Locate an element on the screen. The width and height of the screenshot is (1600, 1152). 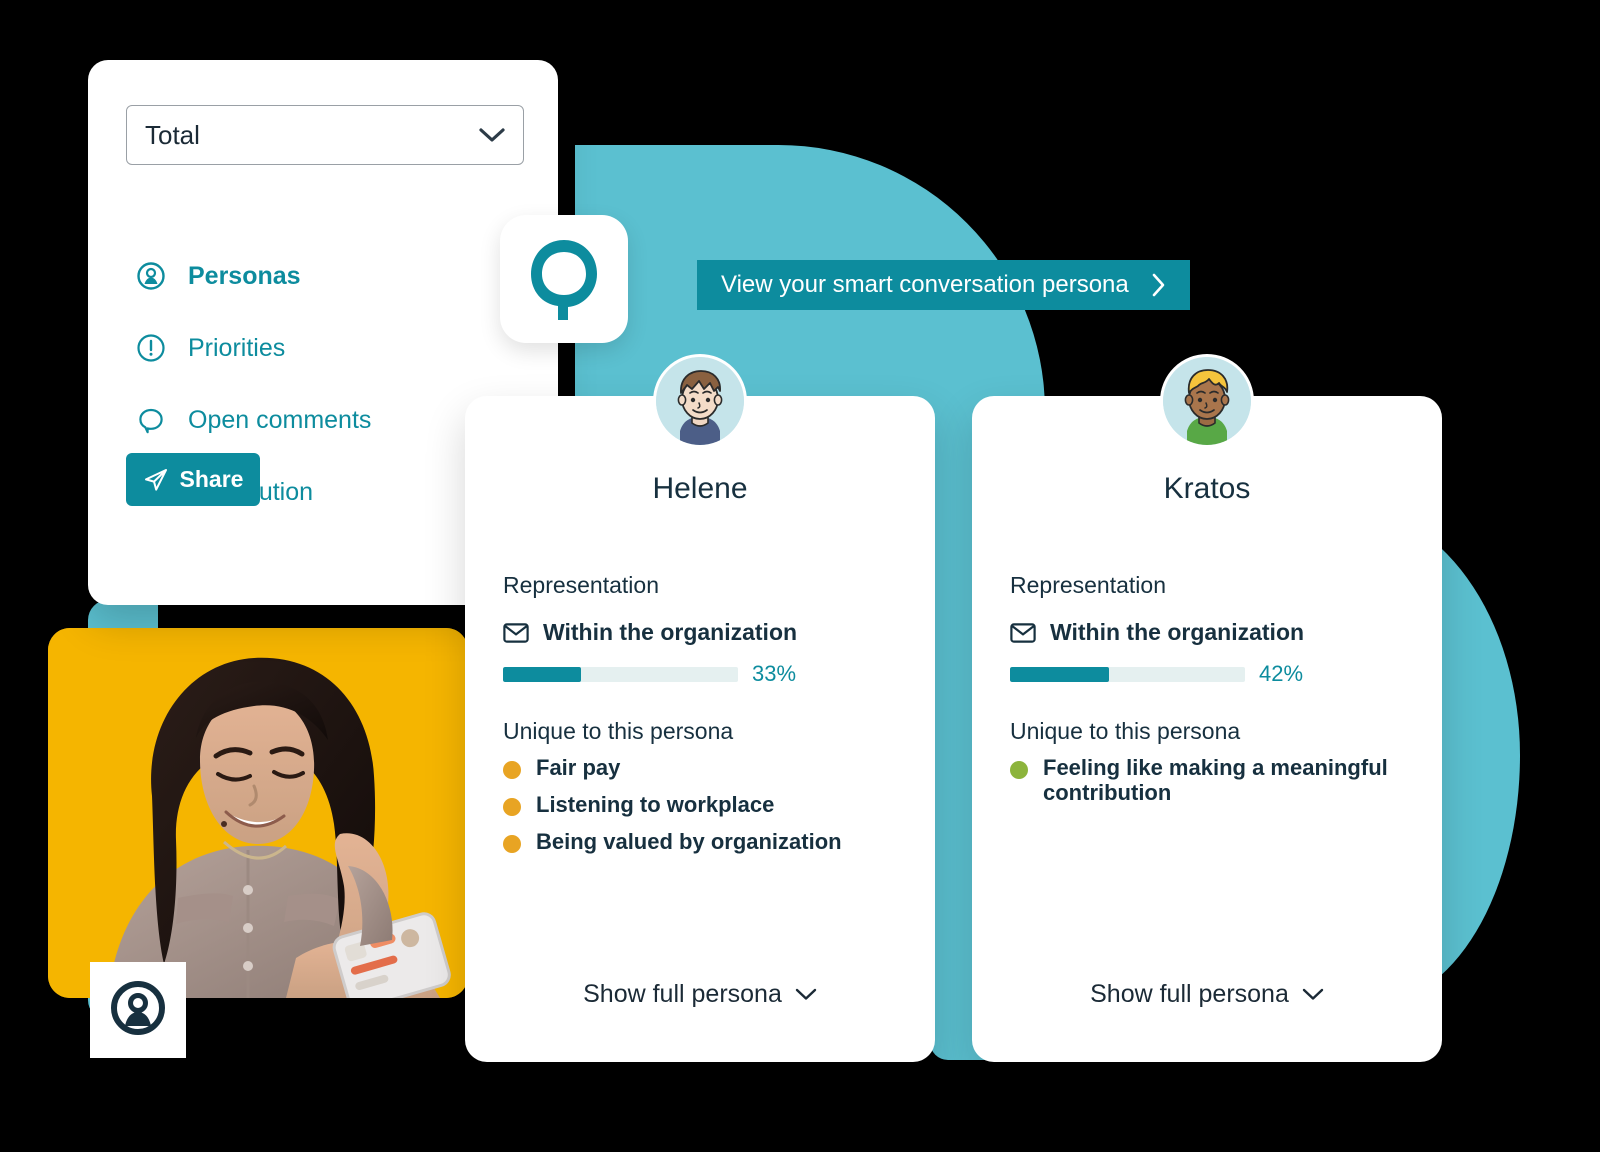
speech-bubble-icon is located at coordinates (151, 420).